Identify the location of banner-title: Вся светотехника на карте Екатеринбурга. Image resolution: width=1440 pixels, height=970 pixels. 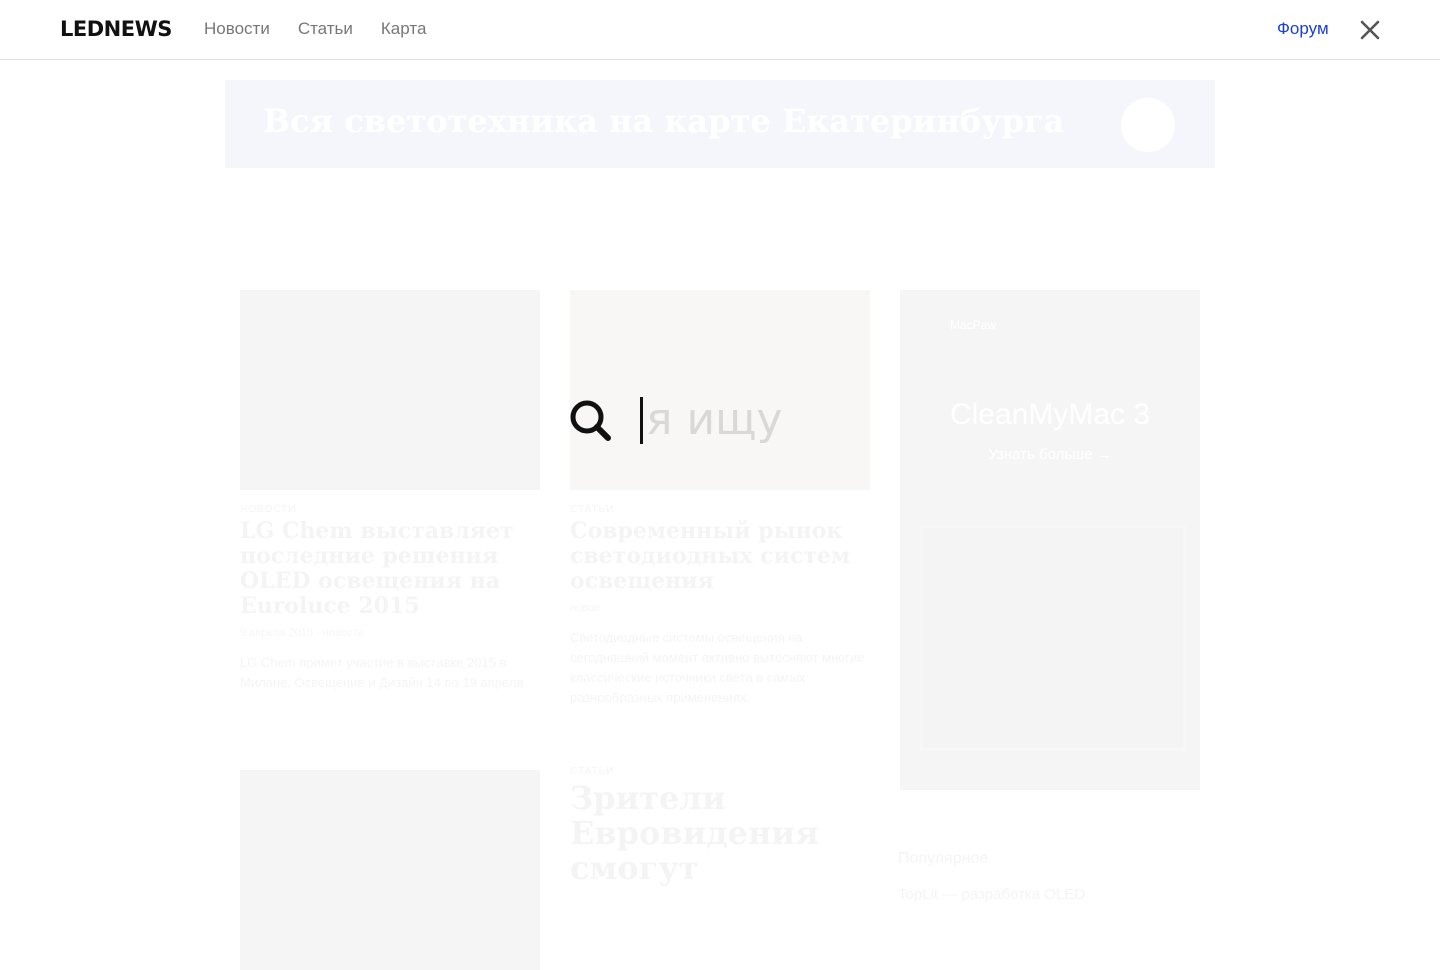
(663, 121).